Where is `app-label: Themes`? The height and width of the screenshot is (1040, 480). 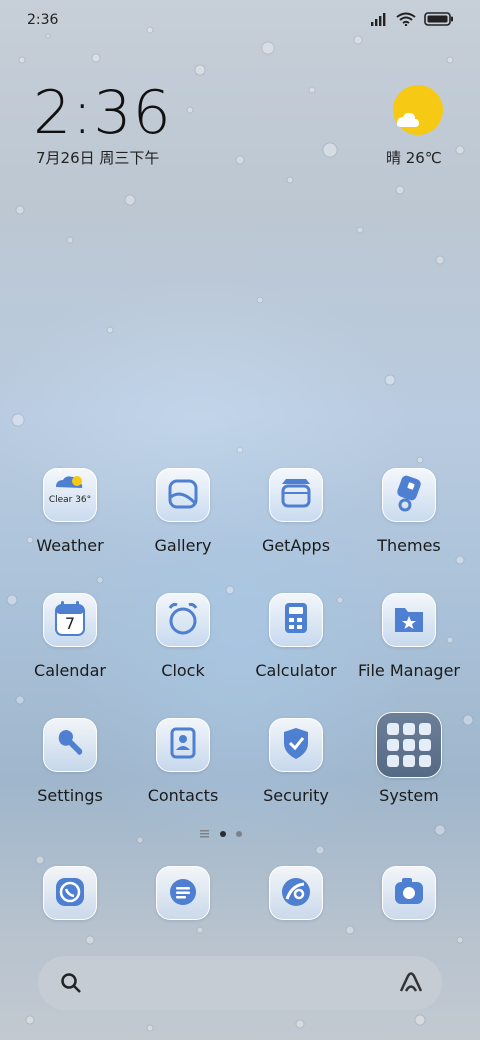
app-label: Themes is located at coordinates (409, 545).